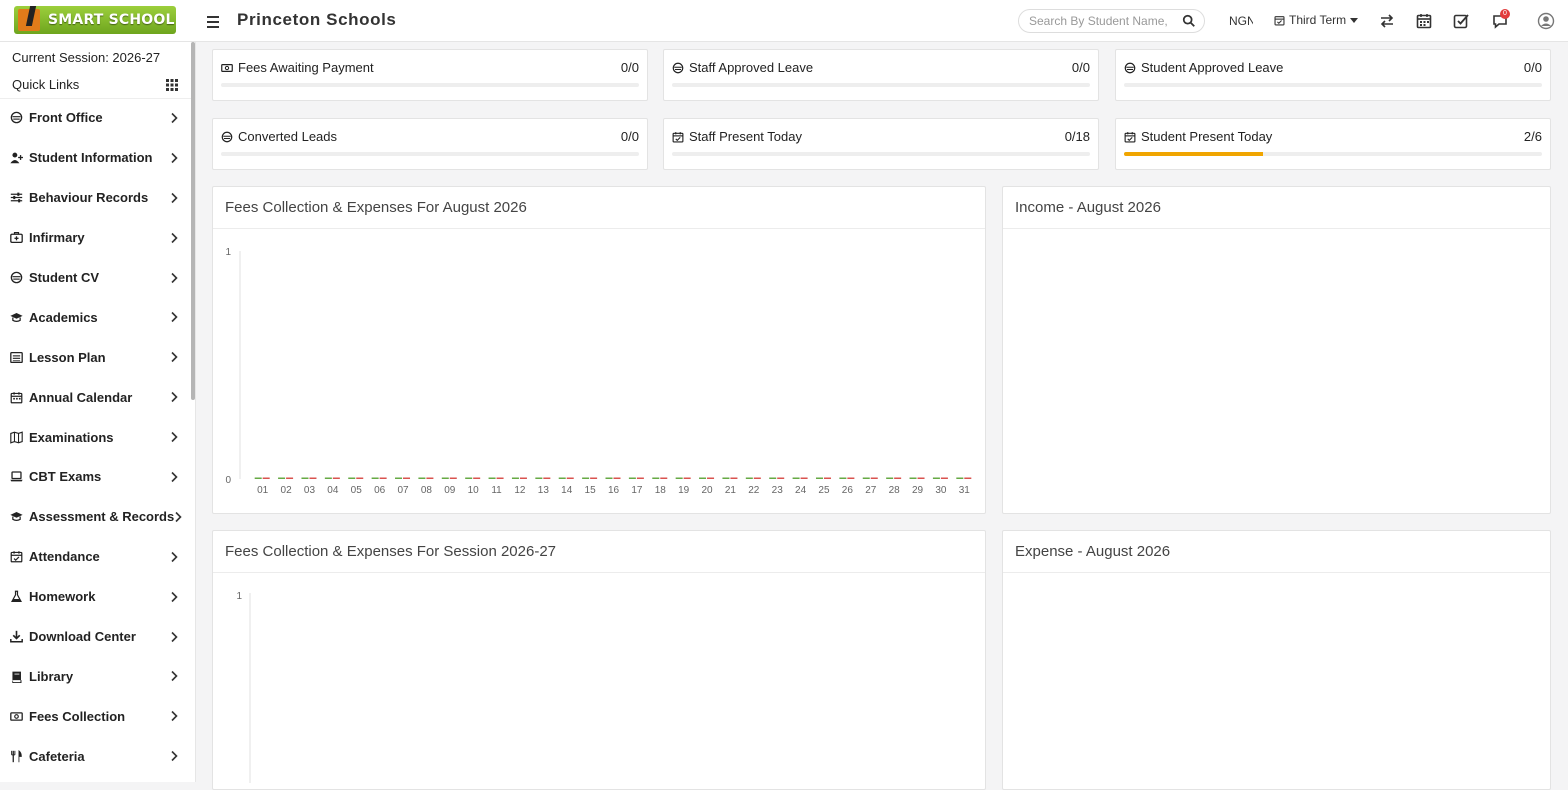 This screenshot has height=790, width=1568. I want to click on sidebar-item-student-cv: Student CV, so click(95, 278).